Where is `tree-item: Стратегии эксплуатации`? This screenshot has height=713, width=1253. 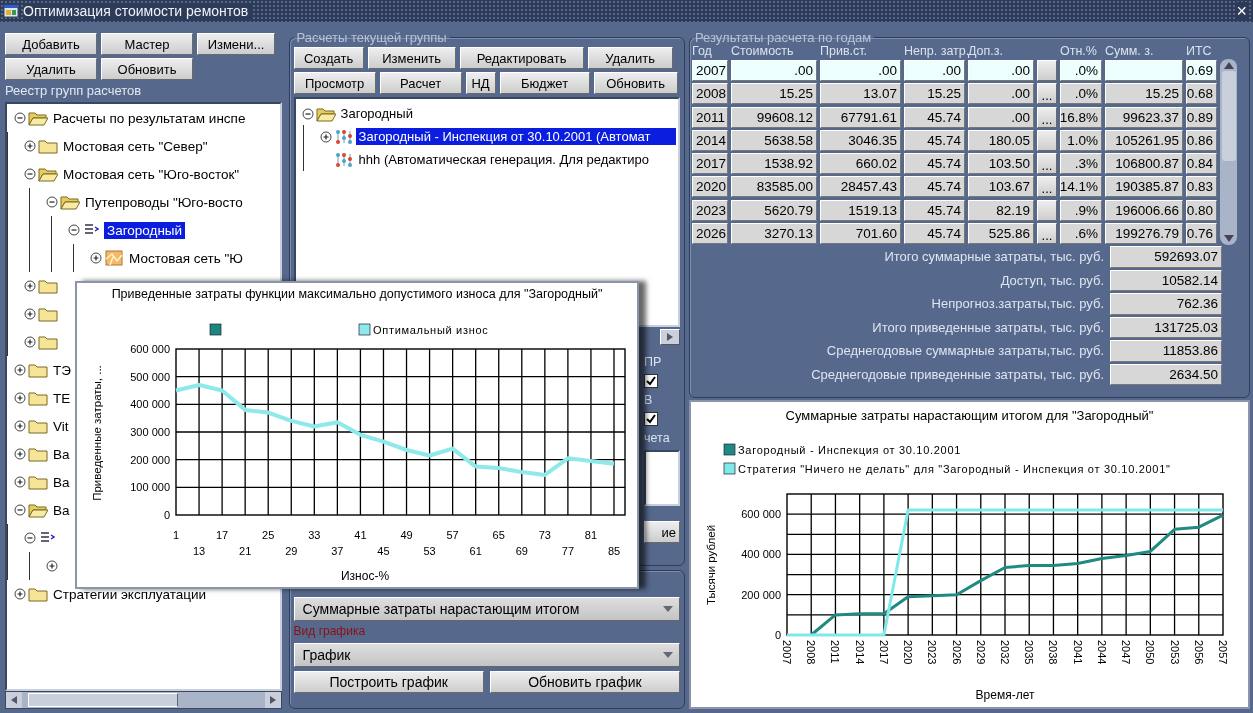
tree-item: Стратегии эксплуатации is located at coordinates (129, 594).